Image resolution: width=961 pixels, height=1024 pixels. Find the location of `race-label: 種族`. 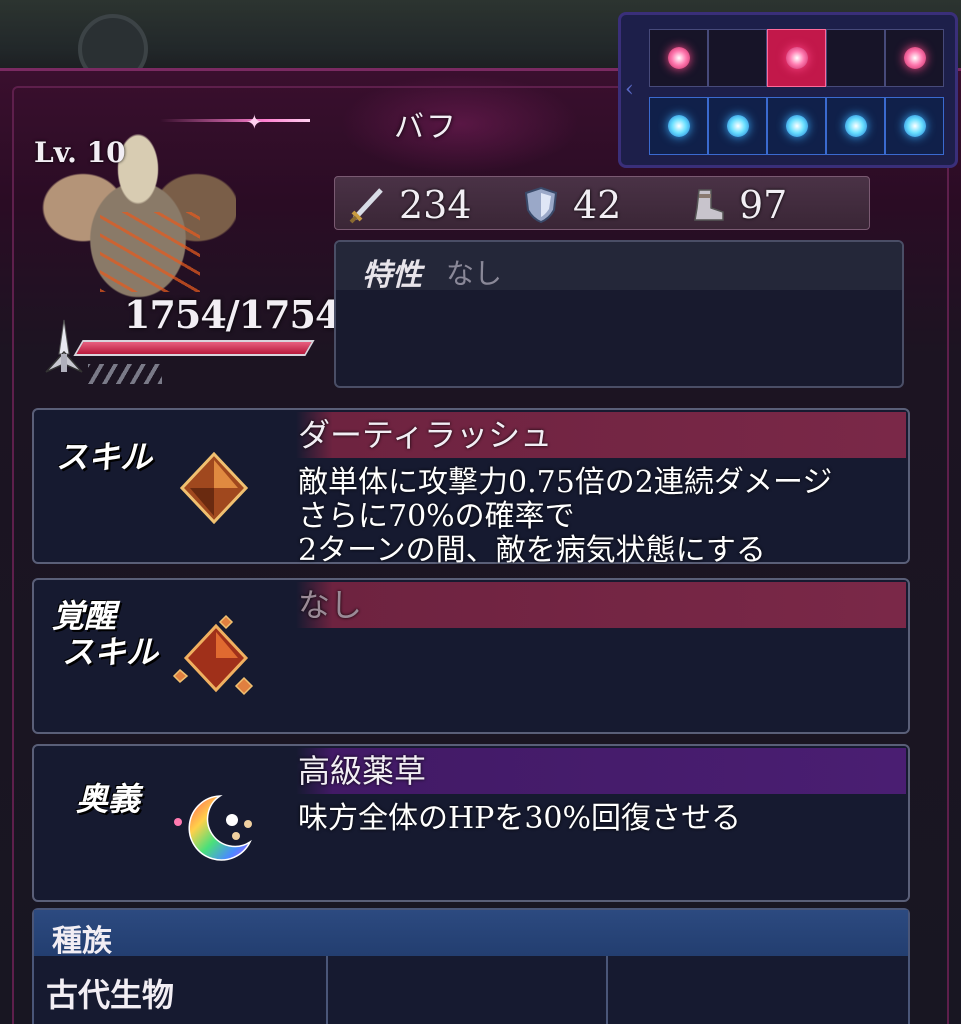

race-label: 種族 is located at coordinates (82, 941).